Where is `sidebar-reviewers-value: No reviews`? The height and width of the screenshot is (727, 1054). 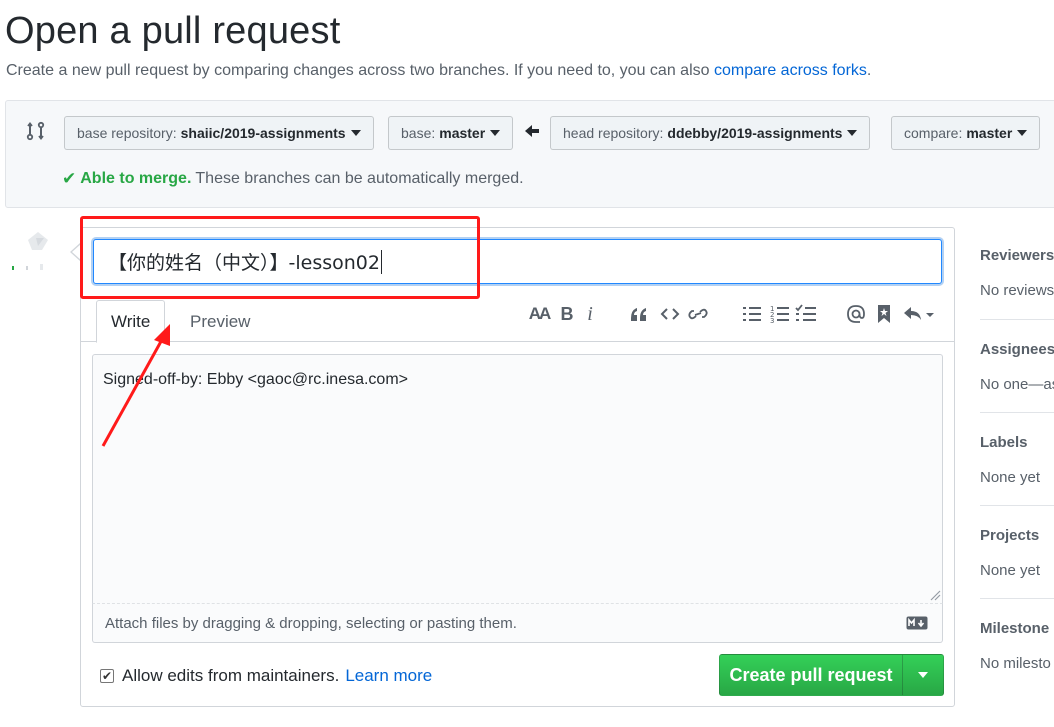 sidebar-reviewers-value: No reviews is located at coordinates (1017, 290).